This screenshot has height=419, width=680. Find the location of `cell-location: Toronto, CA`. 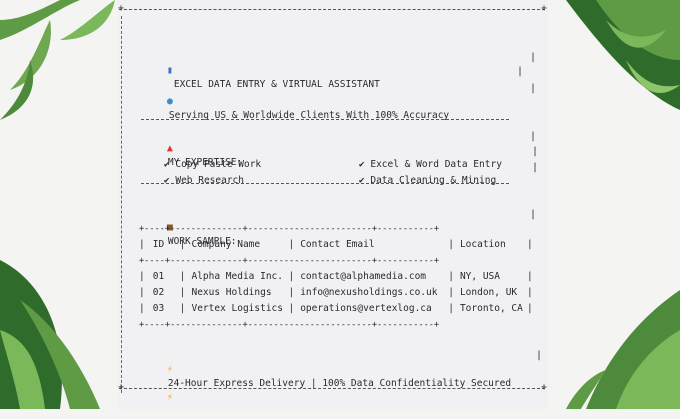

cell-location: Toronto, CA is located at coordinates (491, 308).